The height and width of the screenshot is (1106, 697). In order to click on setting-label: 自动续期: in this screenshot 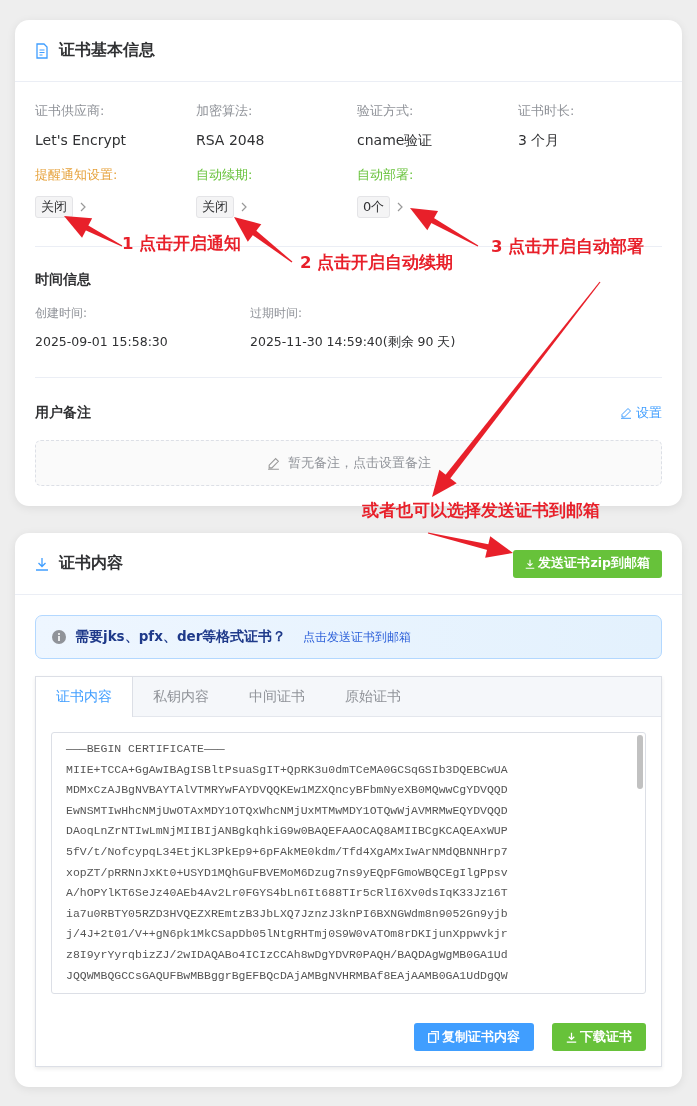, I will do `click(225, 175)`.